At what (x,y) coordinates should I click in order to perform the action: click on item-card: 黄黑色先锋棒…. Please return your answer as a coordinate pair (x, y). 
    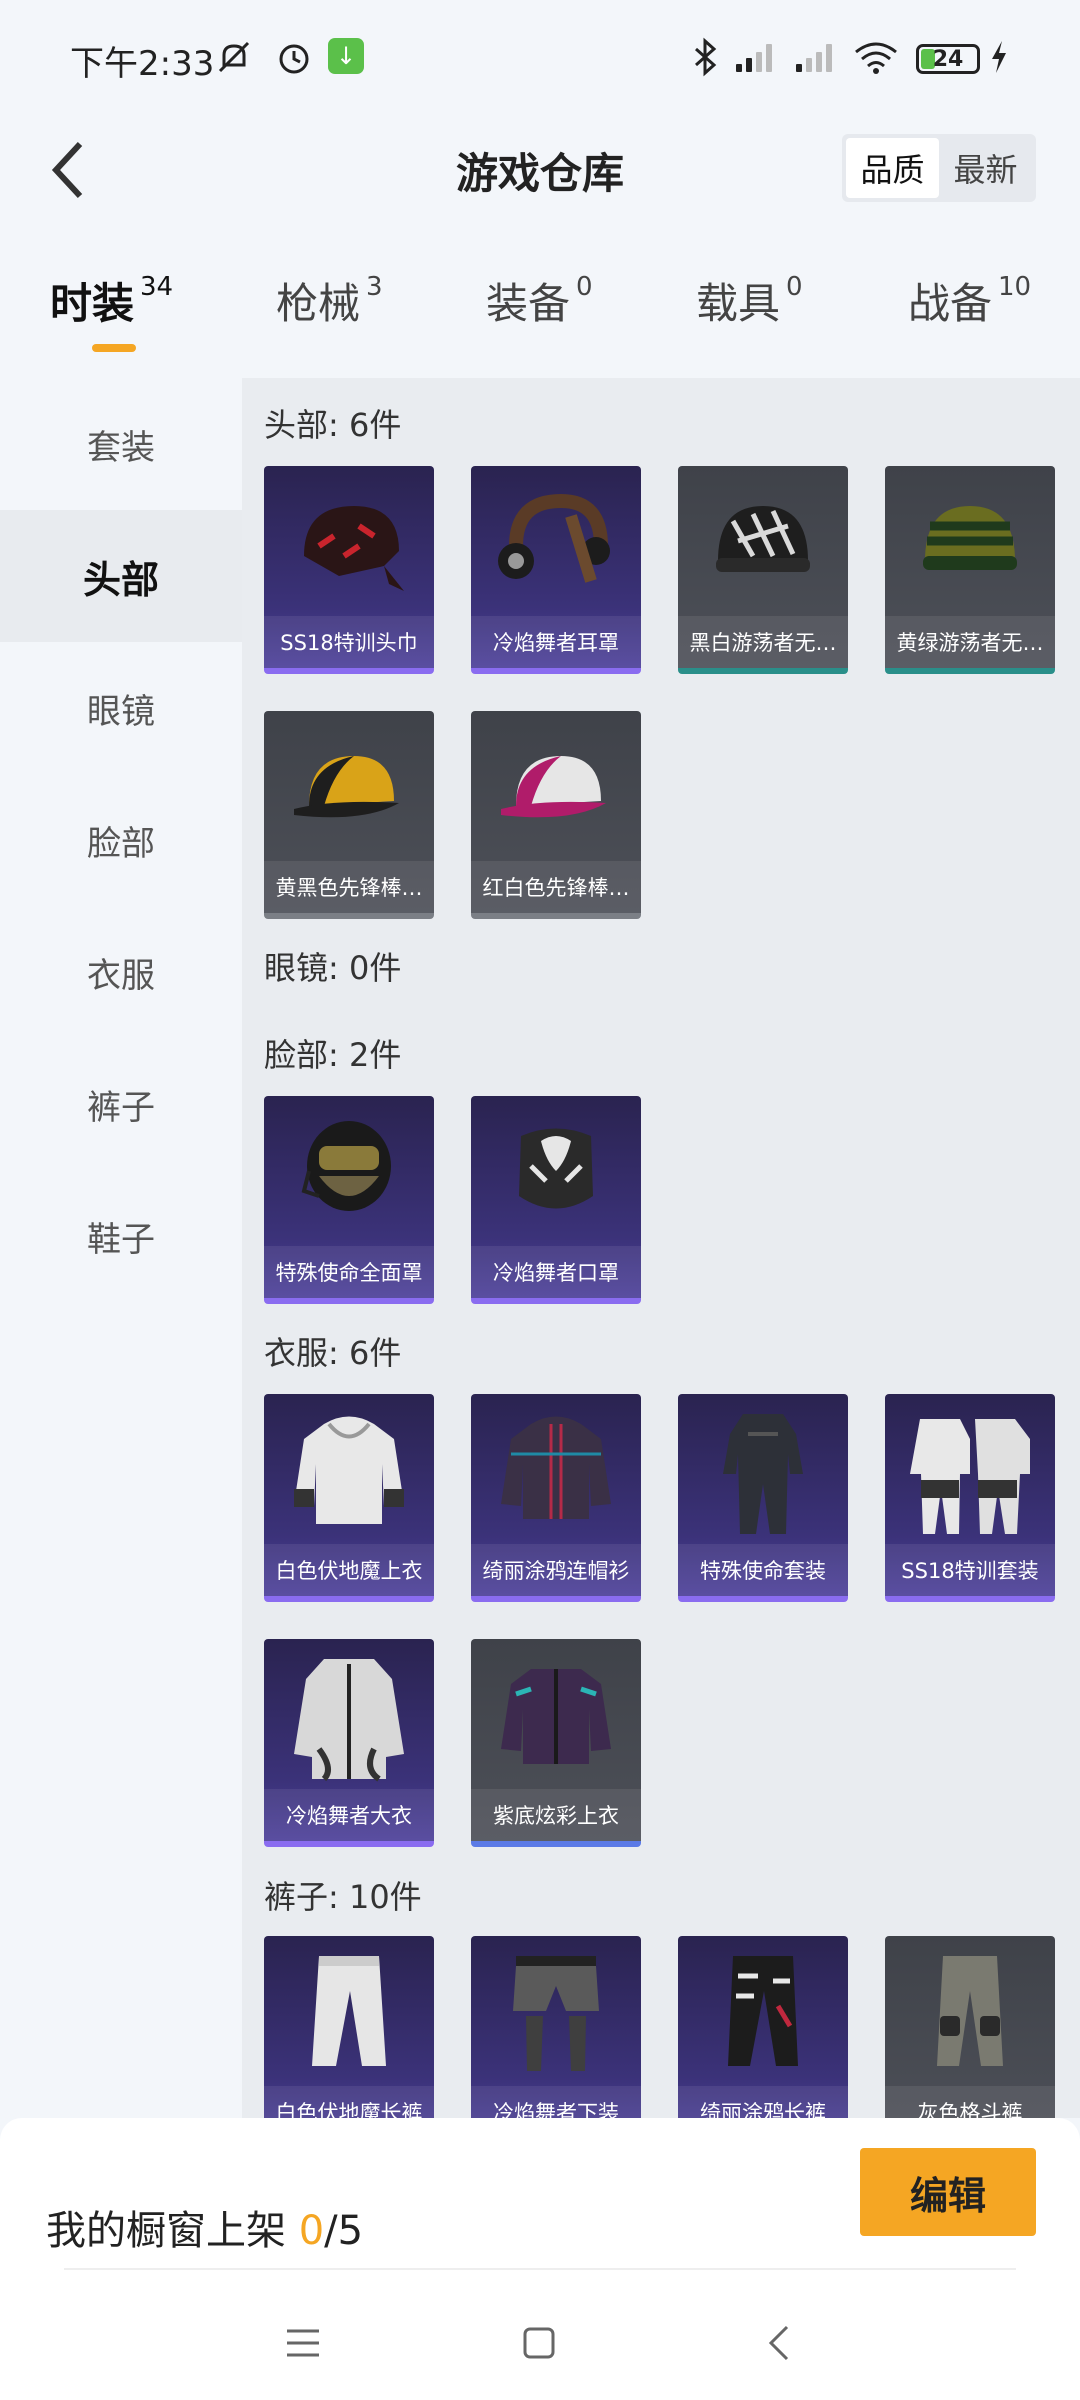
    Looking at the image, I should click on (349, 815).